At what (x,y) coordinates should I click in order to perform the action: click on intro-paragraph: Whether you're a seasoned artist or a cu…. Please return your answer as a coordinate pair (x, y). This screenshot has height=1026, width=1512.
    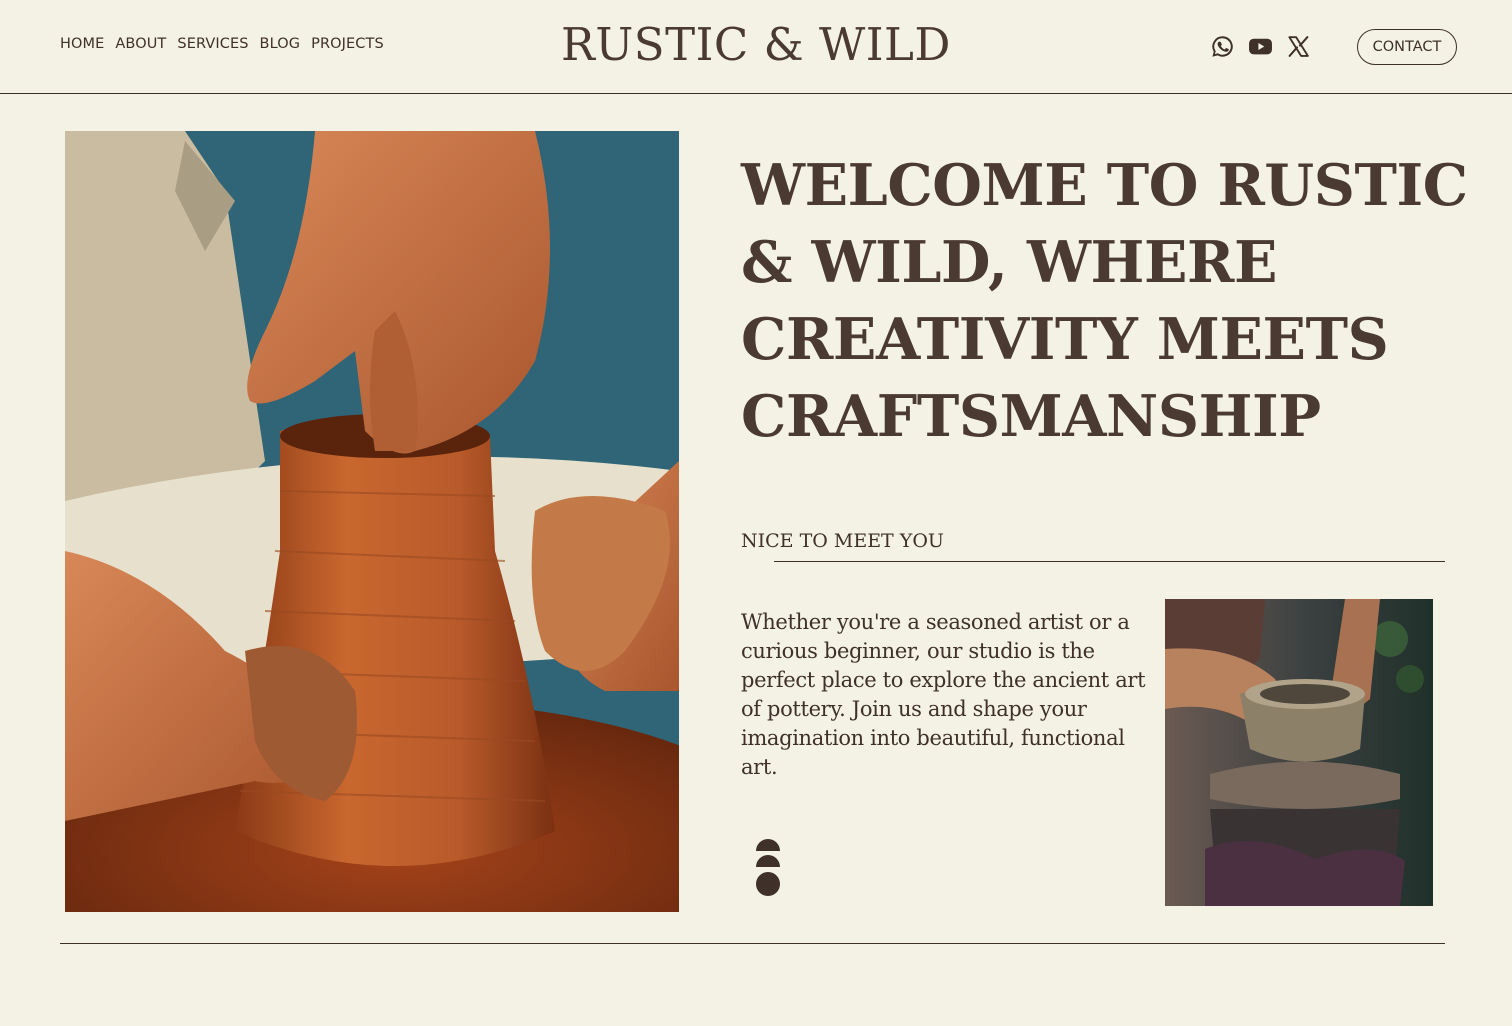
    Looking at the image, I should click on (943, 694).